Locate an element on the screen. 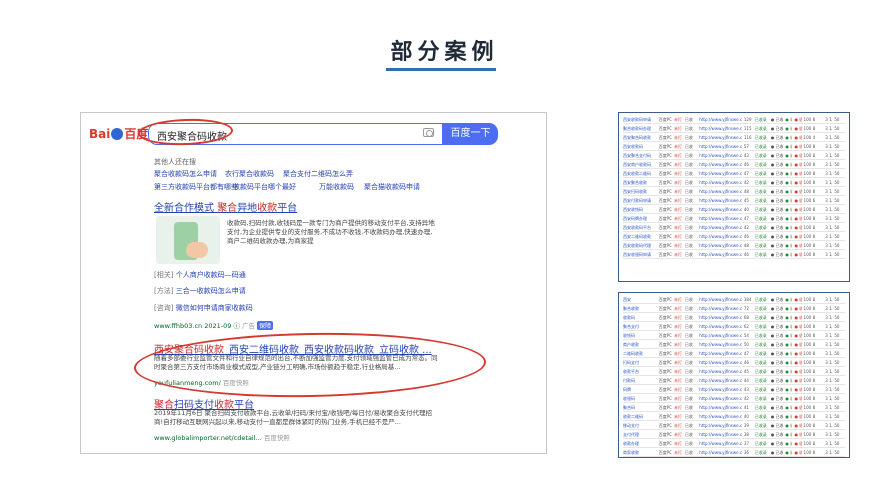 The image size is (889, 500). table-cell: 西安收银码申请 is located at coordinates (640, 254).